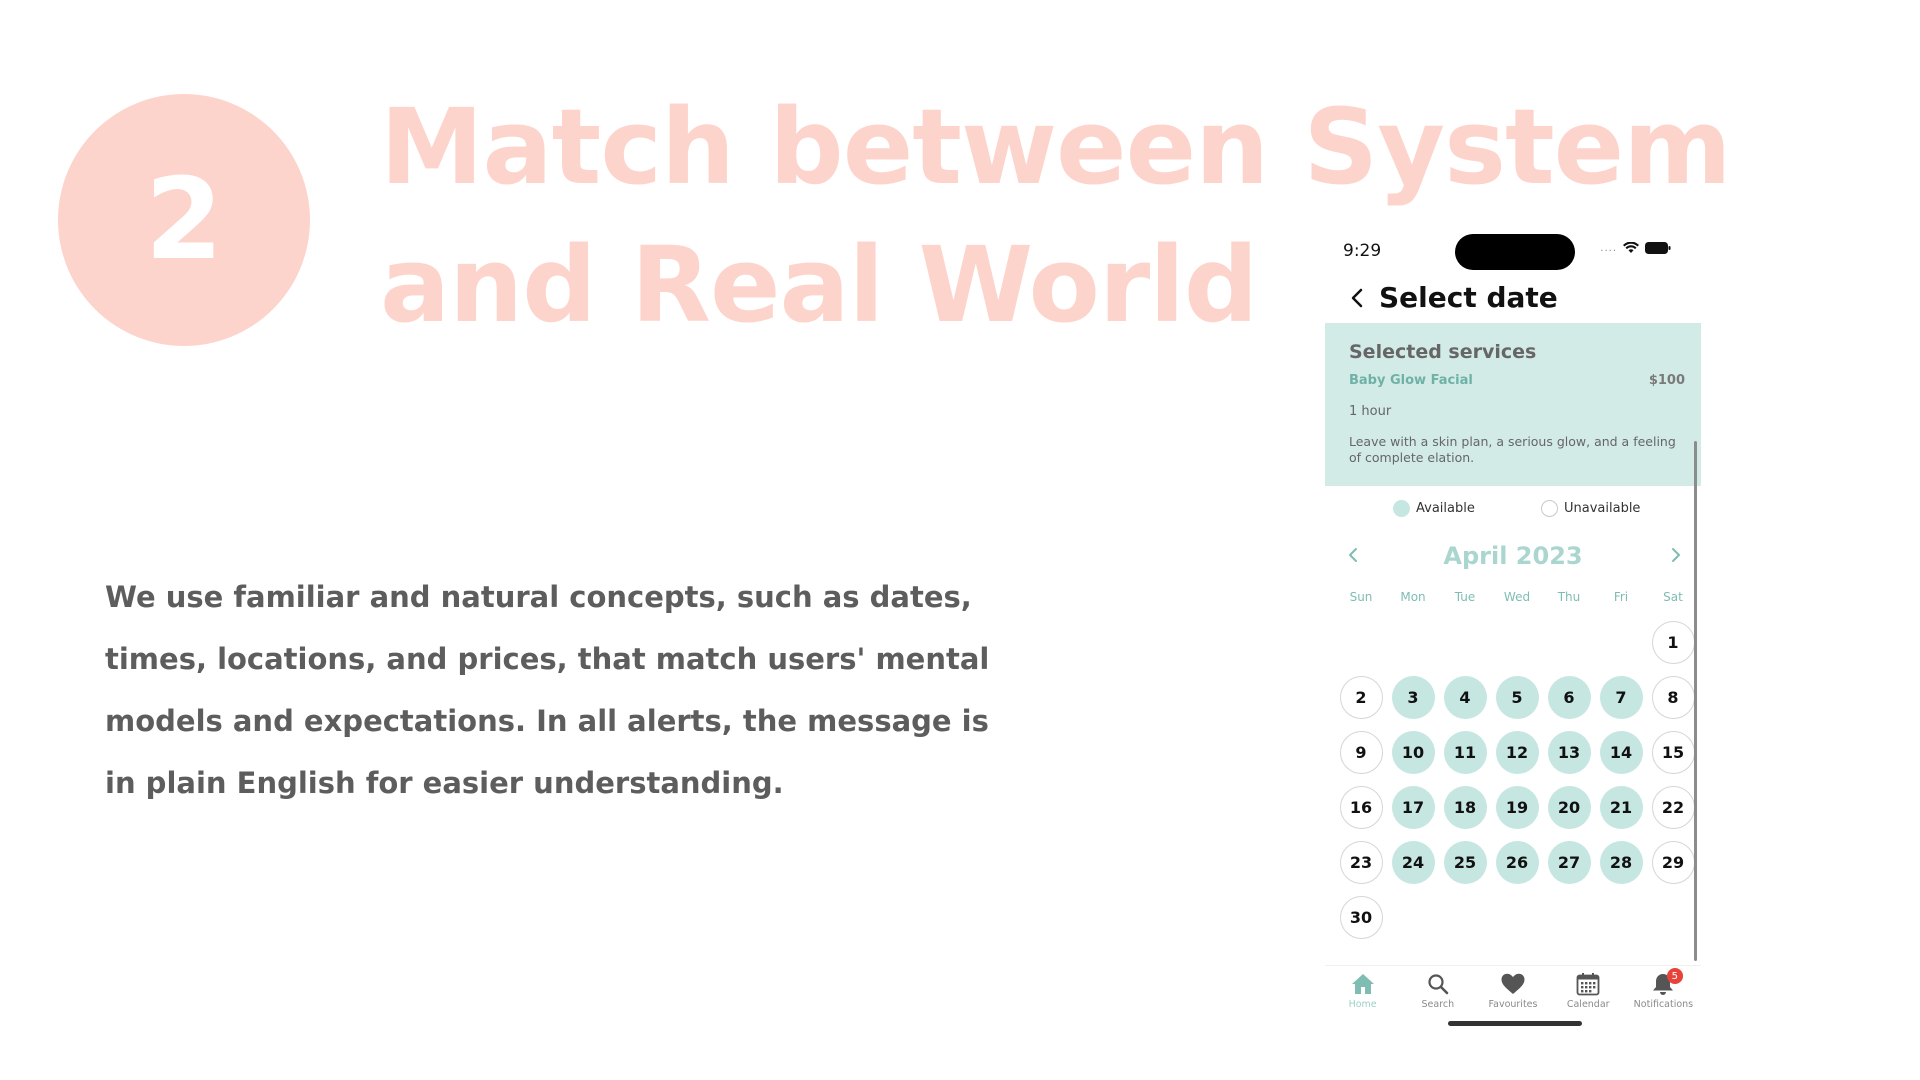 Image resolution: width=1920 pixels, height=1080 pixels. Describe the element at coordinates (1673, 862) in the screenshot. I see `calendar-day-unavailable: 29` at that location.